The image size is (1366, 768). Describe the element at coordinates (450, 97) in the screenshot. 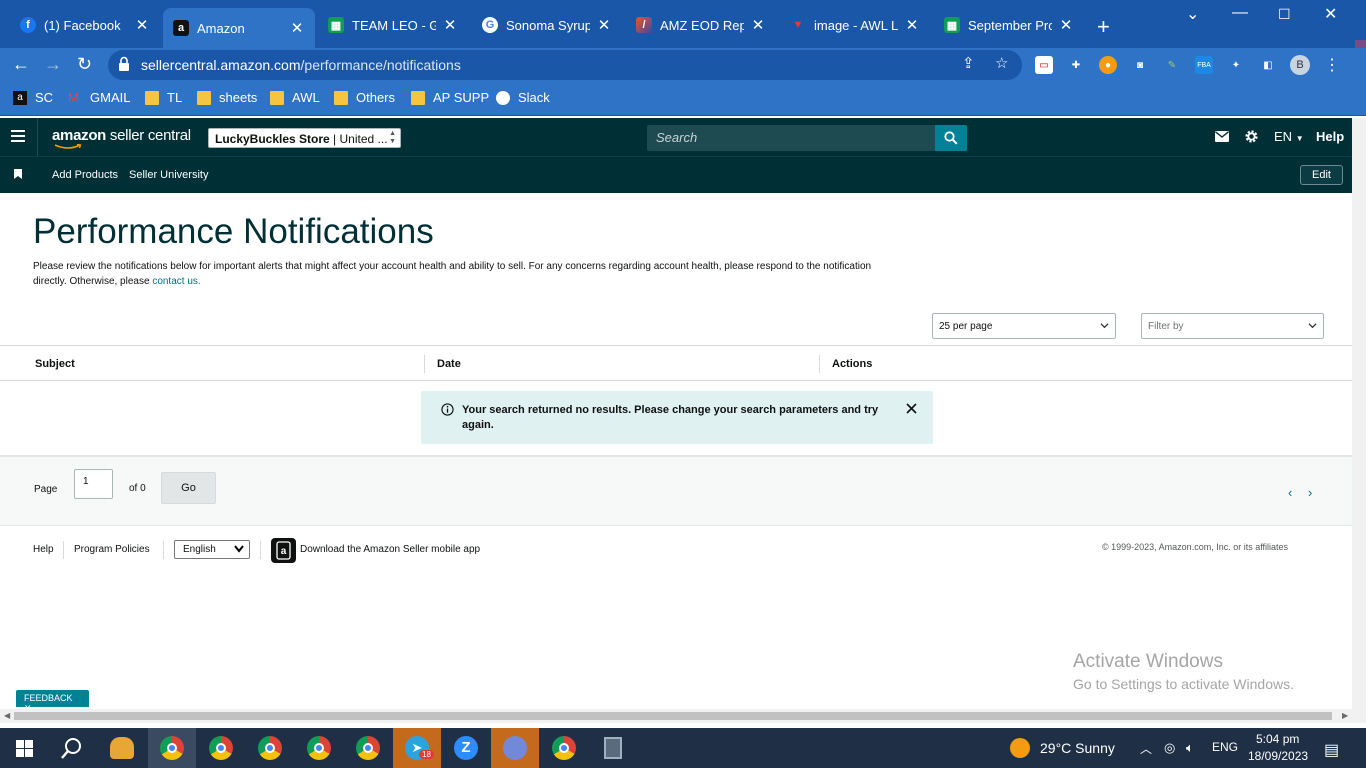

I see `bookmark-ap-supp: AP SUPP` at that location.